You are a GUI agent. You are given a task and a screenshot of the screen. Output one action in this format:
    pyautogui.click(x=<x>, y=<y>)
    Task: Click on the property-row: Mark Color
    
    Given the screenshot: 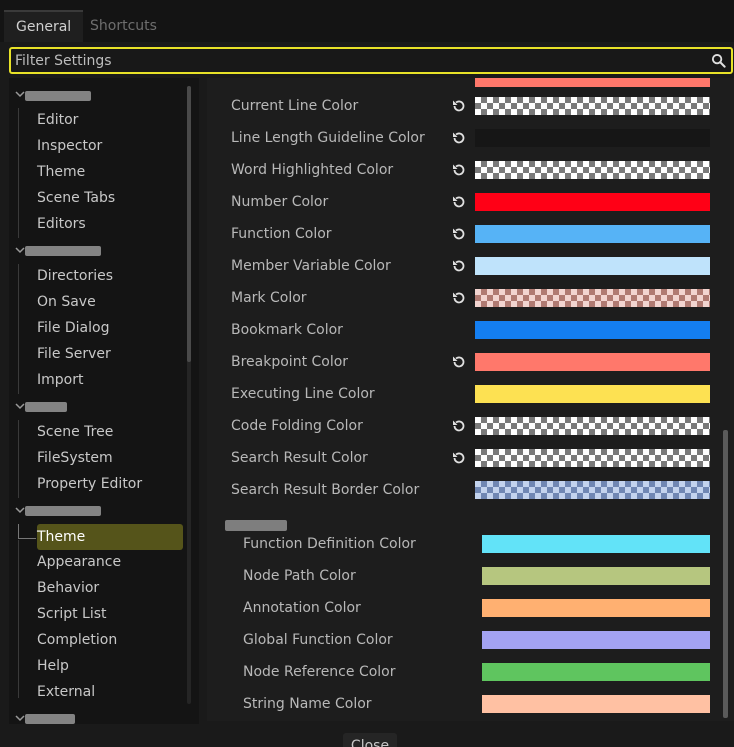 What is the action you would take?
    pyautogui.click(x=462, y=298)
    